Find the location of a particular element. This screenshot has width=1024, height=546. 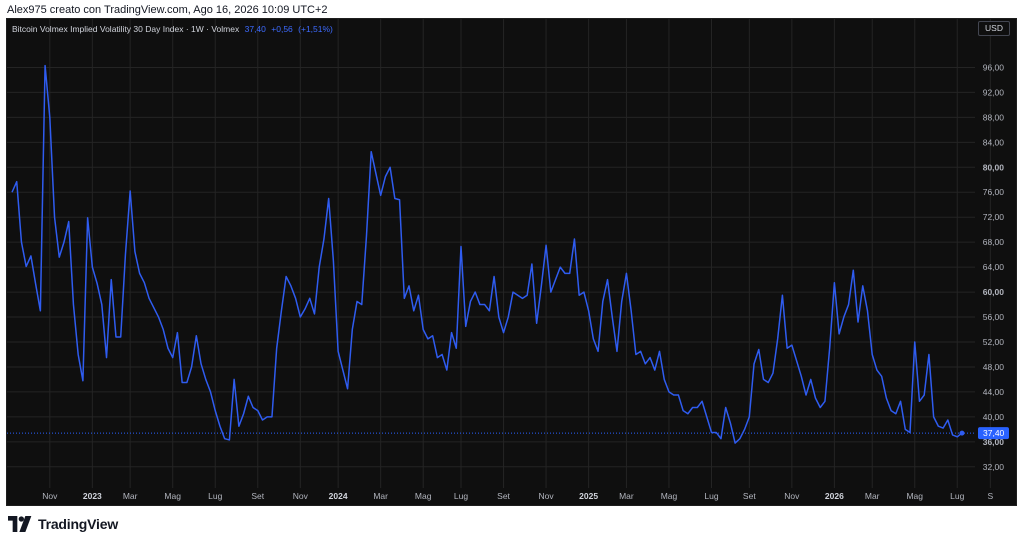

y-tick-label: 32,00 is located at coordinates (994, 467).